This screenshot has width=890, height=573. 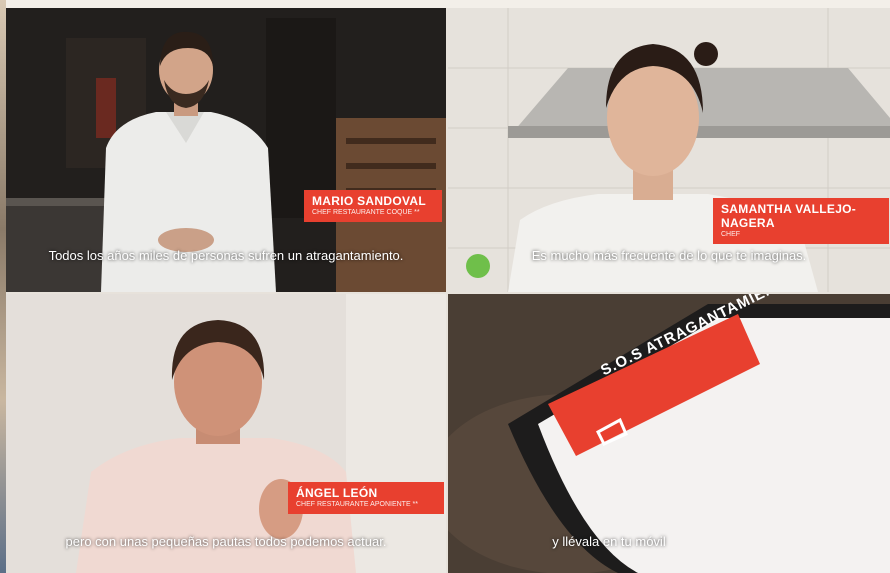 What do you see at coordinates (337, 493) in the screenshot?
I see `person-name: ÁNGEL LEÓN` at bounding box center [337, 493].